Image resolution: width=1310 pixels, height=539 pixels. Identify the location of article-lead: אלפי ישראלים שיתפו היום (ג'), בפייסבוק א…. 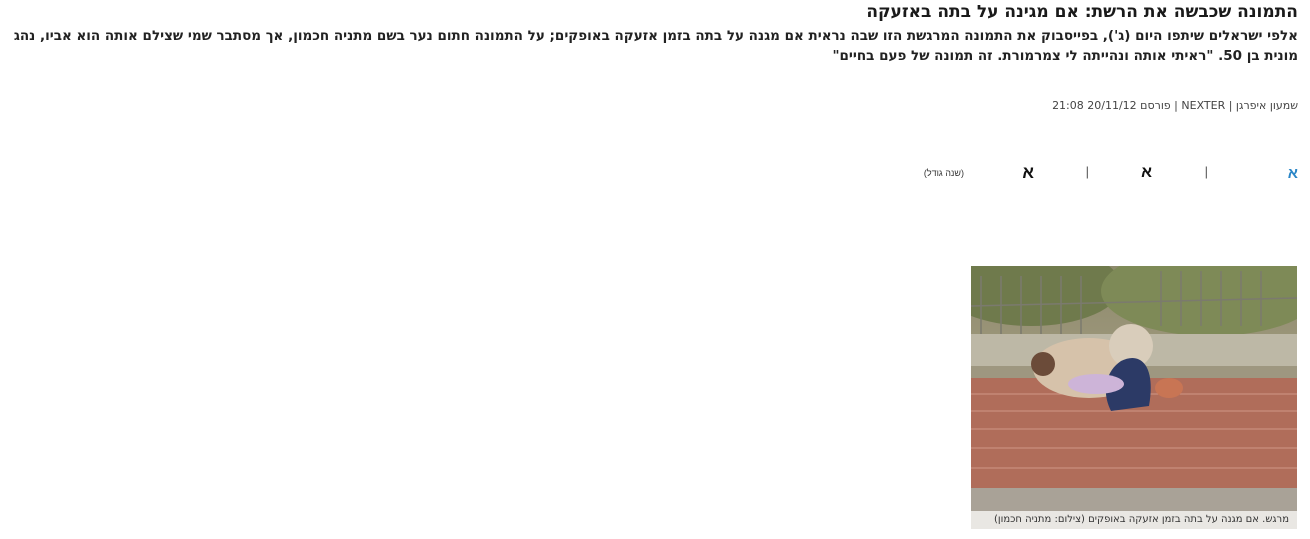
(655, 46).